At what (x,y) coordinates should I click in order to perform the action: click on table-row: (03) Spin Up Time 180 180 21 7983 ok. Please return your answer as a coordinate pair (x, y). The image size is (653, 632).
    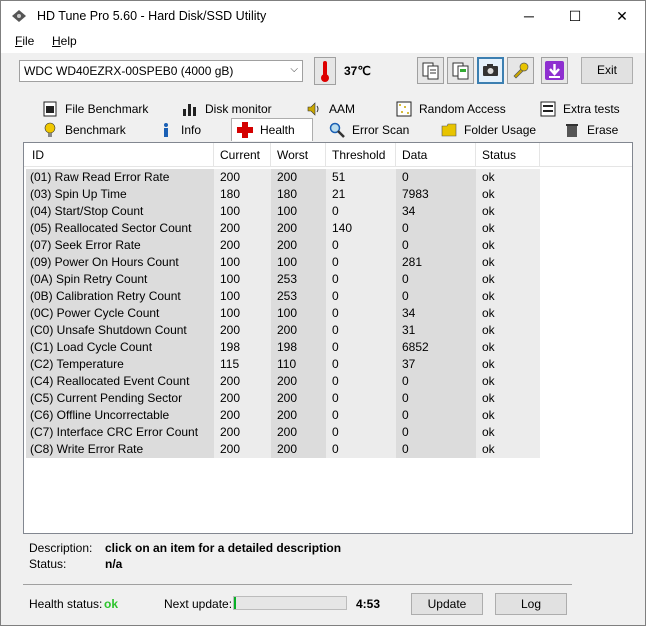
    Looking at the image, I should click on (328, 194).